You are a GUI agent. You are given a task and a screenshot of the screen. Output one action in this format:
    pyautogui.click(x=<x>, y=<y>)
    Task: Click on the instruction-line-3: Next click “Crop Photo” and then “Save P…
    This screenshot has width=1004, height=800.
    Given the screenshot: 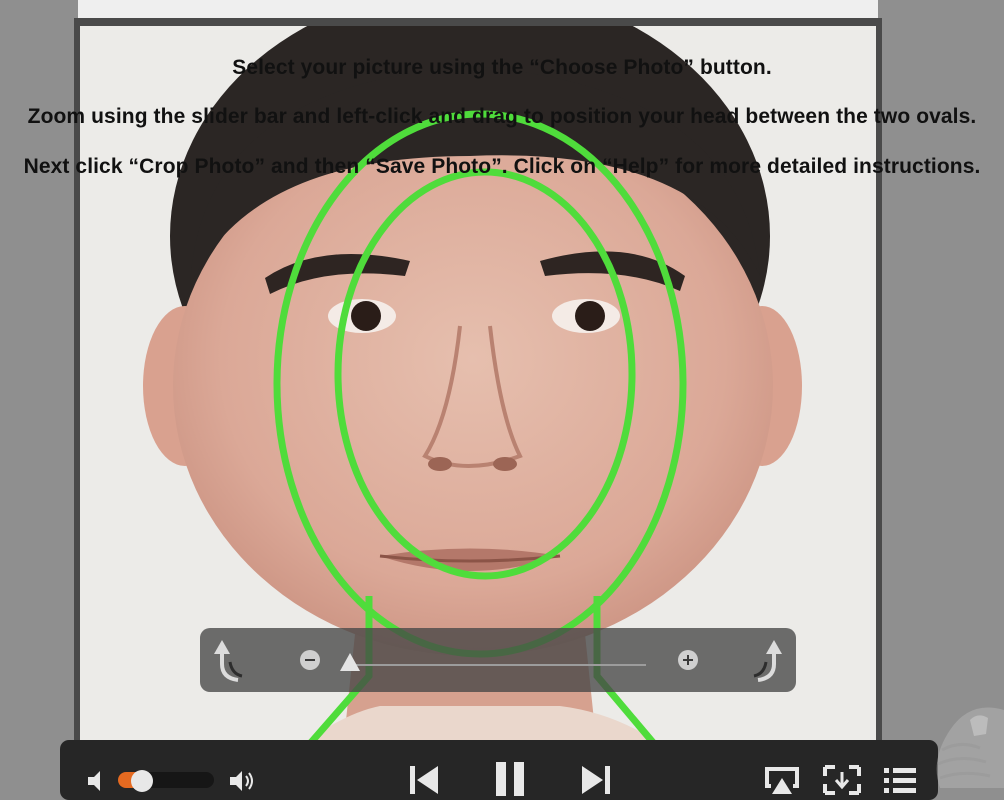 What is the action you would take?
    pyautogui.click(x=502, y=166)
    